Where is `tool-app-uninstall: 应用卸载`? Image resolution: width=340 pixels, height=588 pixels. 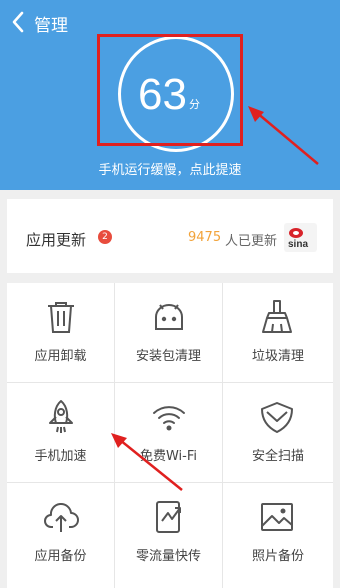
tool-app-uninstall: 应用卸载 is located at coordinates (61, 333).